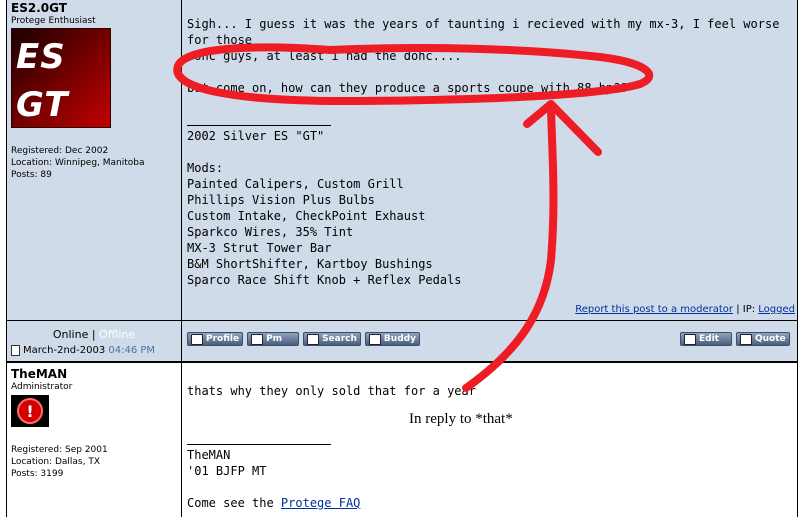  I want to click on post2-signature-divider, so click(259, 444).